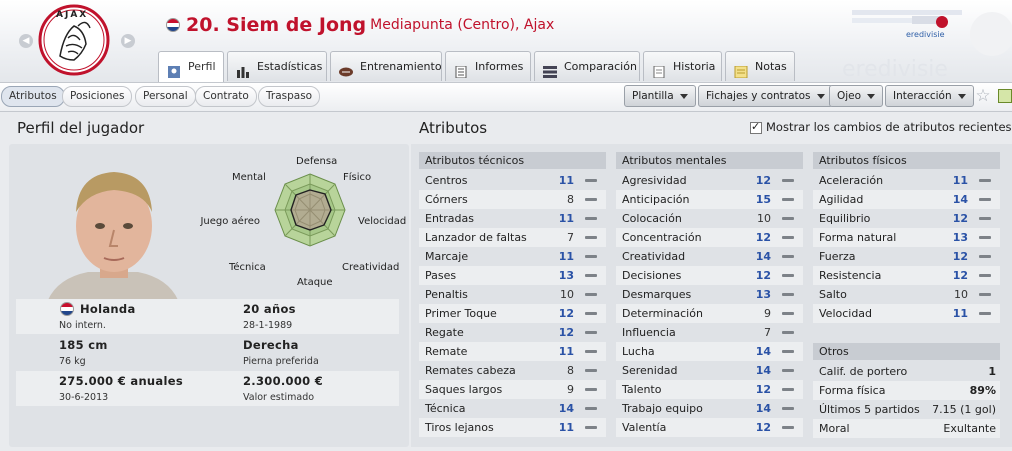 The image size is (1012, 451). I want to click on tab-label: Historia, so click(694, 66).